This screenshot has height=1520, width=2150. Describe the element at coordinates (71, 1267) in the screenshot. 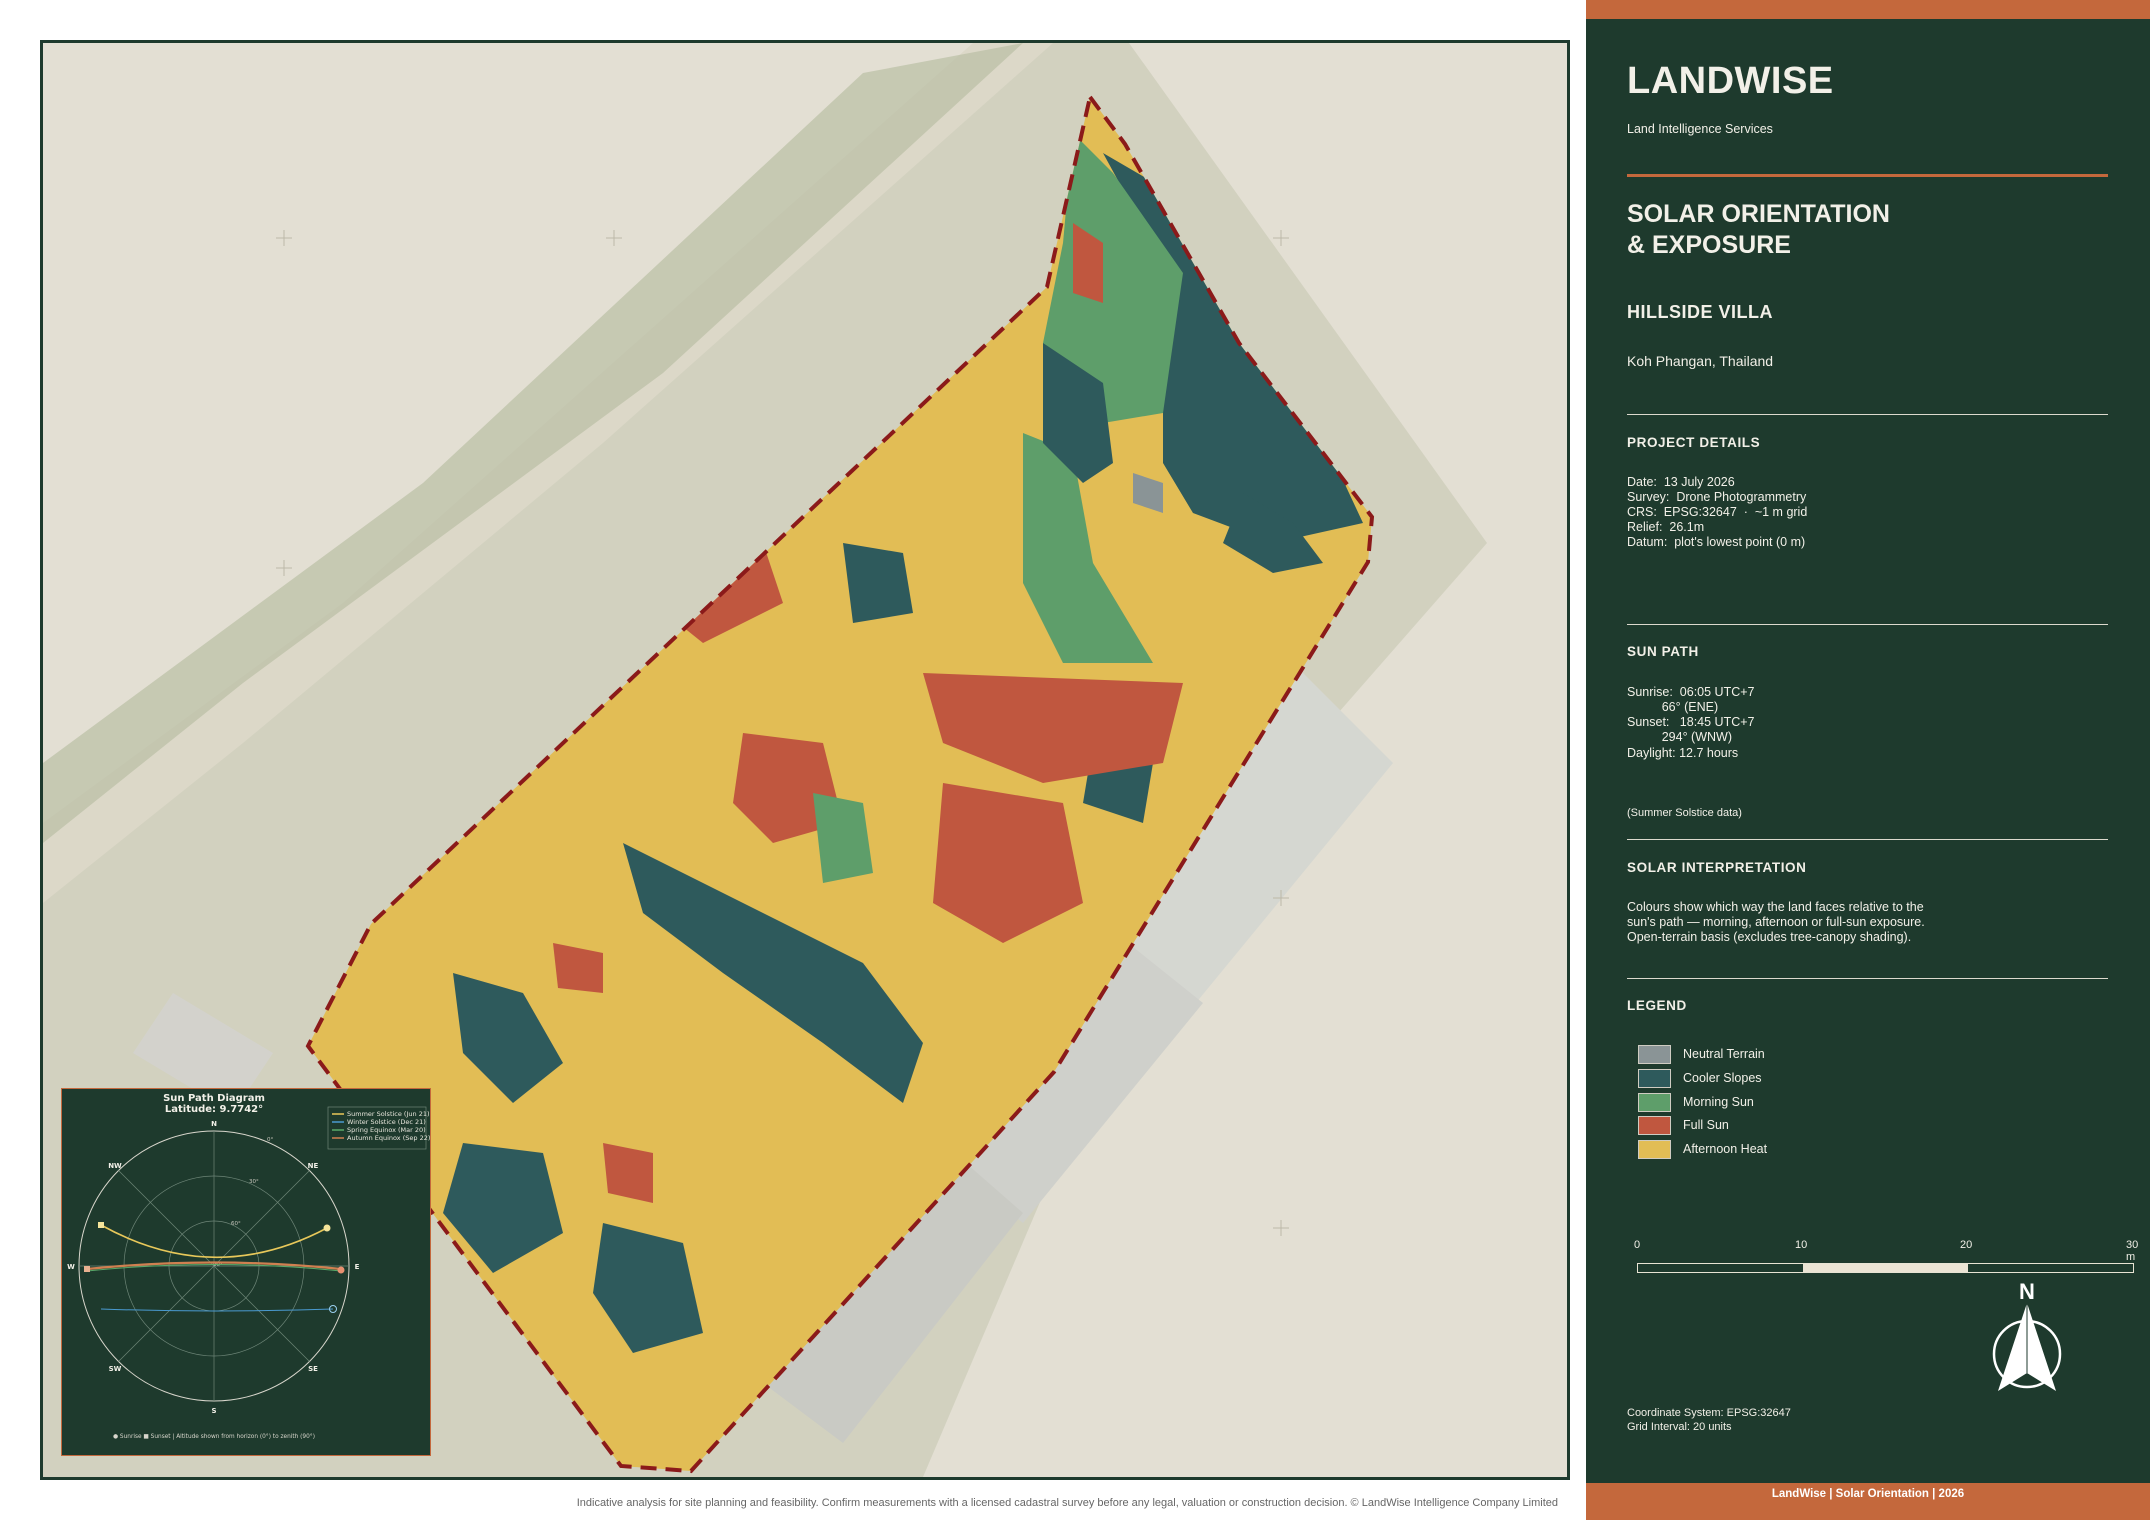

I see `sun-dir-w: W` at that location.